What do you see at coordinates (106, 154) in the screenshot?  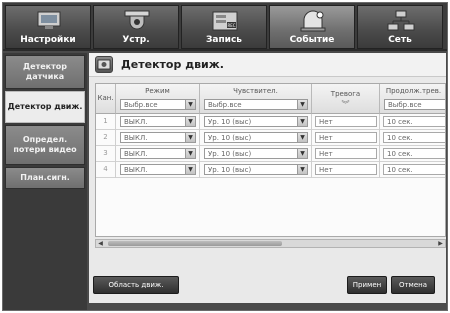 I see `row-channel: 3` at bounding box center [106, 154].